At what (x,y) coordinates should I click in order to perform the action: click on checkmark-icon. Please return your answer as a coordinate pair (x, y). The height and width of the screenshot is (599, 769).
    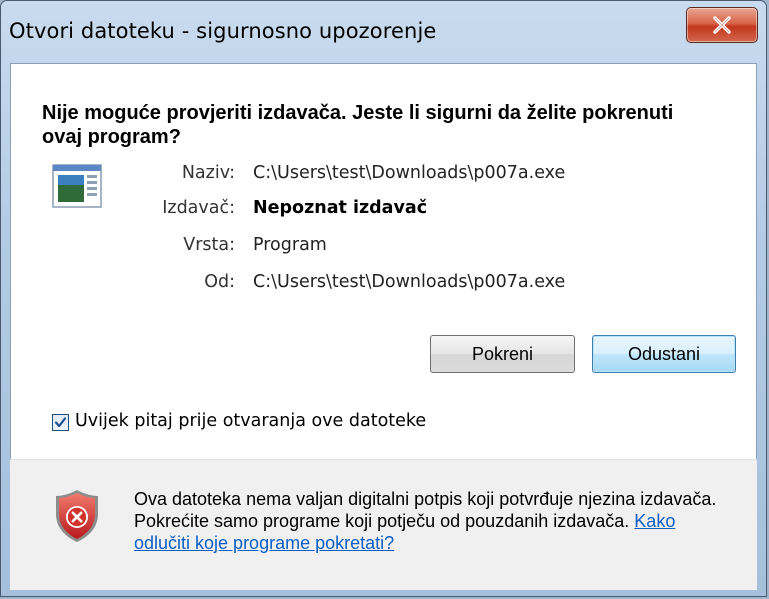
    Looking at the image, I should click on (60, 422).